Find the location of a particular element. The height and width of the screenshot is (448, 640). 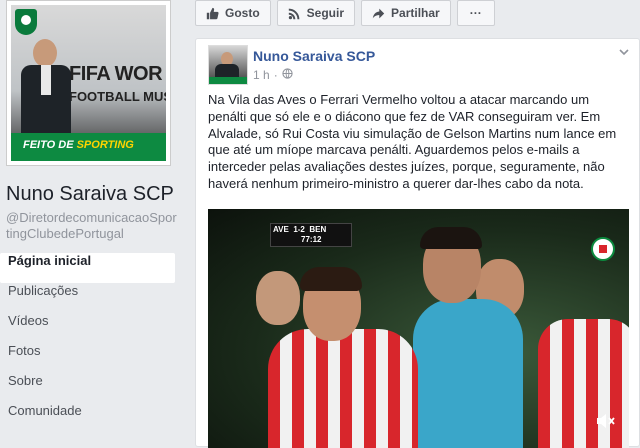

thumbs-up-icon is located at coordinates (212, 13).